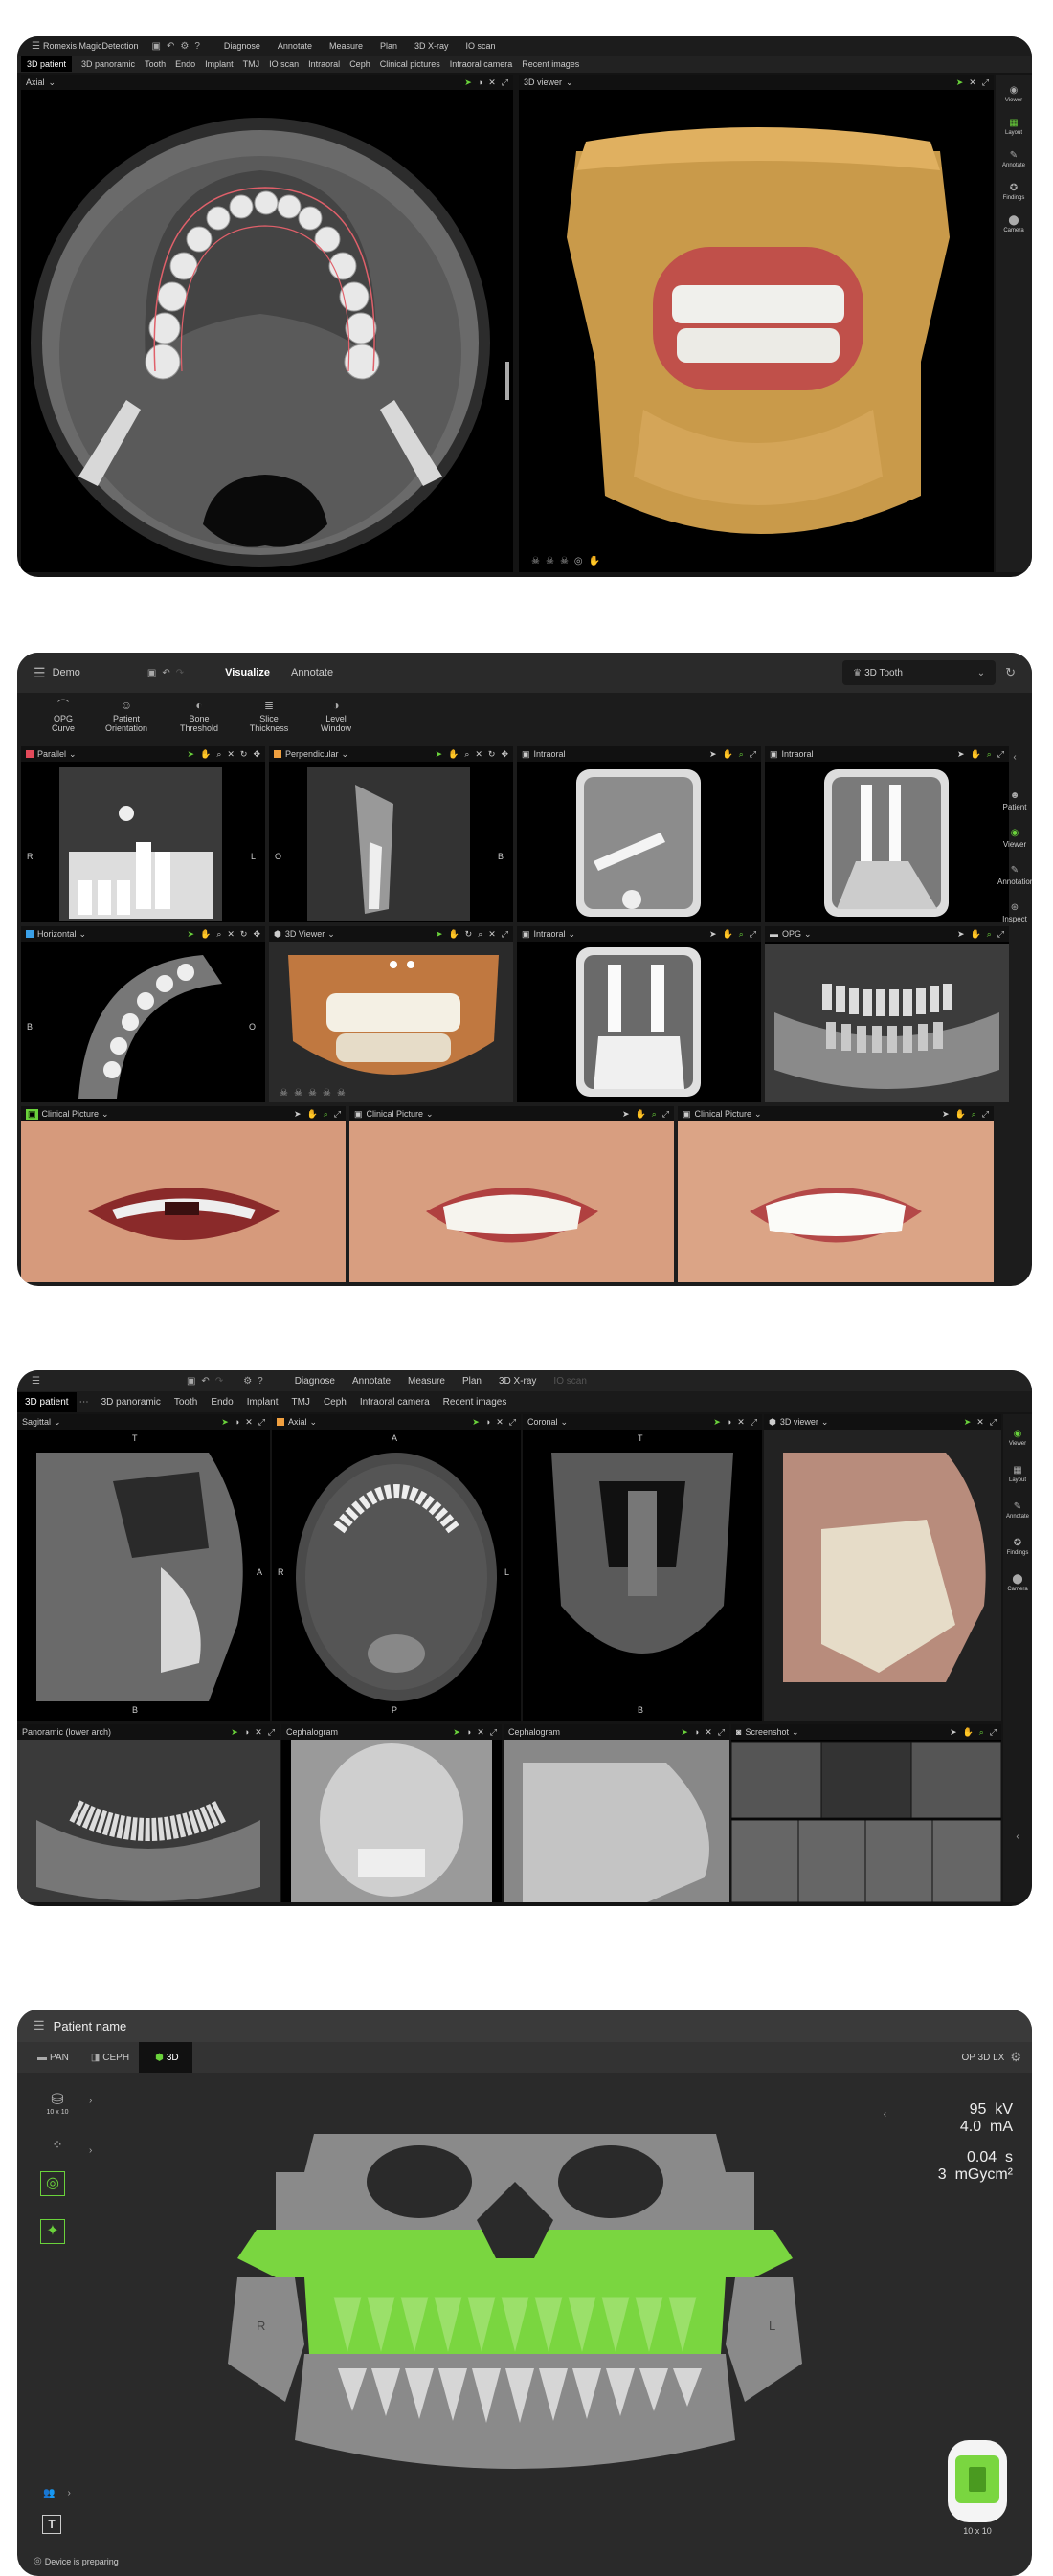  I want to click on tool-level-window: ◑ Level Window, so click(336, 715).